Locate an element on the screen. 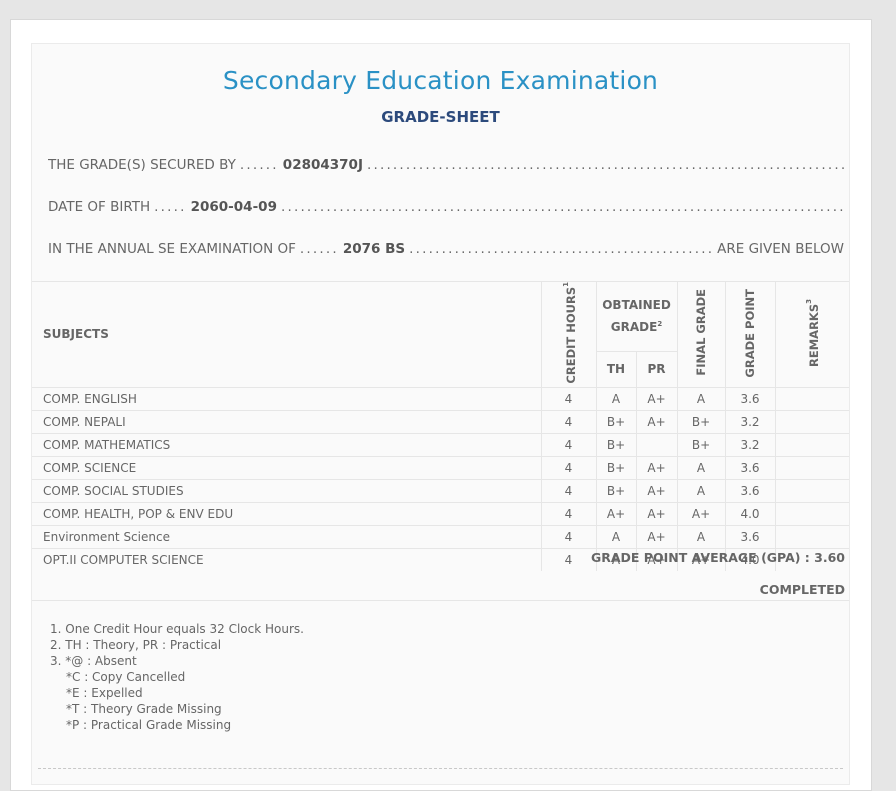  note-th-pr: 2. TH : Theory, PR : Practical is located at coordinates (136, 645).